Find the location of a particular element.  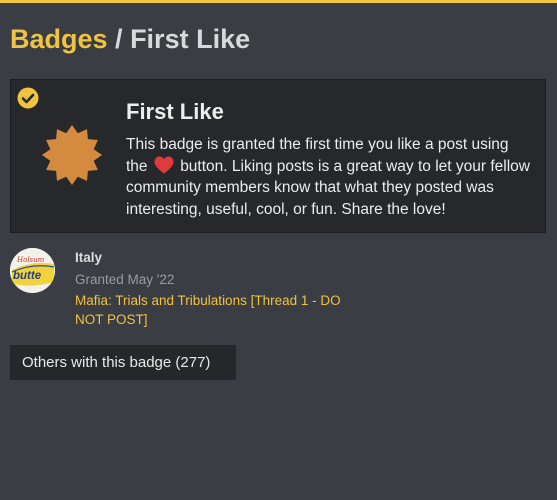

user-name-link: Italy is located at coordinates (88, 257).